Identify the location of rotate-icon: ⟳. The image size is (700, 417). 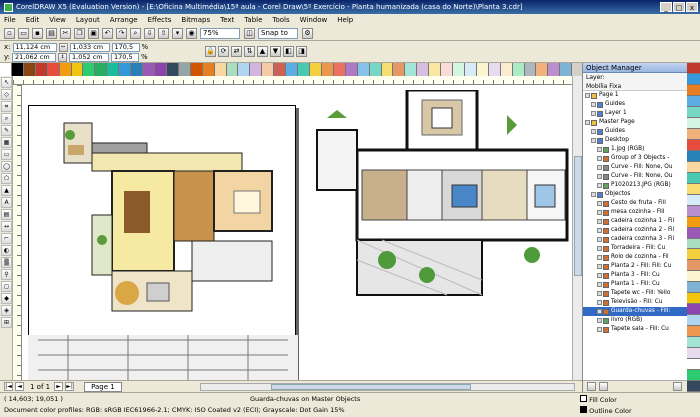
(223, 51).